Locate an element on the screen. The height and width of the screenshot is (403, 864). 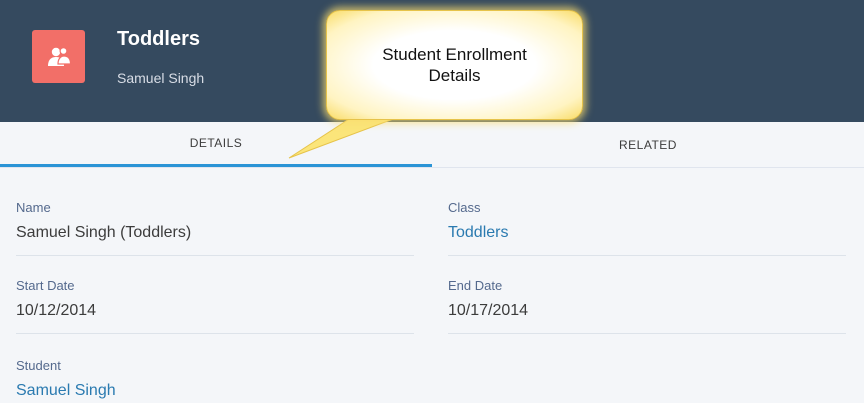
field-class: Class Toddlers is located at coordinates (647, 228).